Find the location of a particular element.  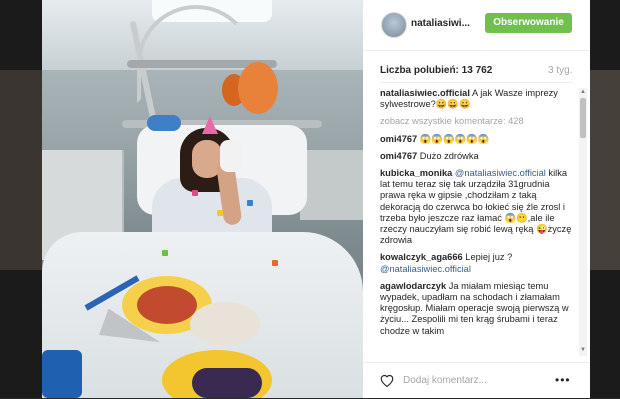

post-header: natalia­siwi... Obserwowanie is located at coordinates (476, 25).